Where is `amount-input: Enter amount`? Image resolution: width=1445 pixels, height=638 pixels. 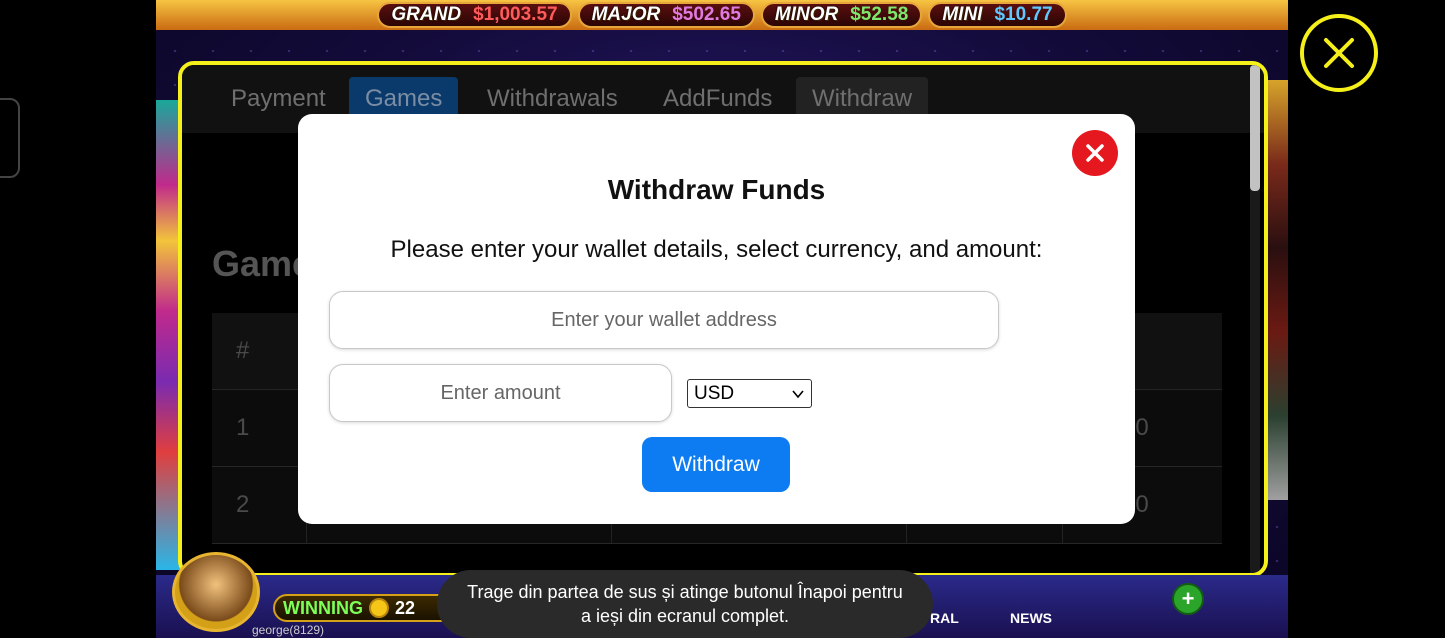
amount-input: Enter amount is located at coordinates (500, 393).